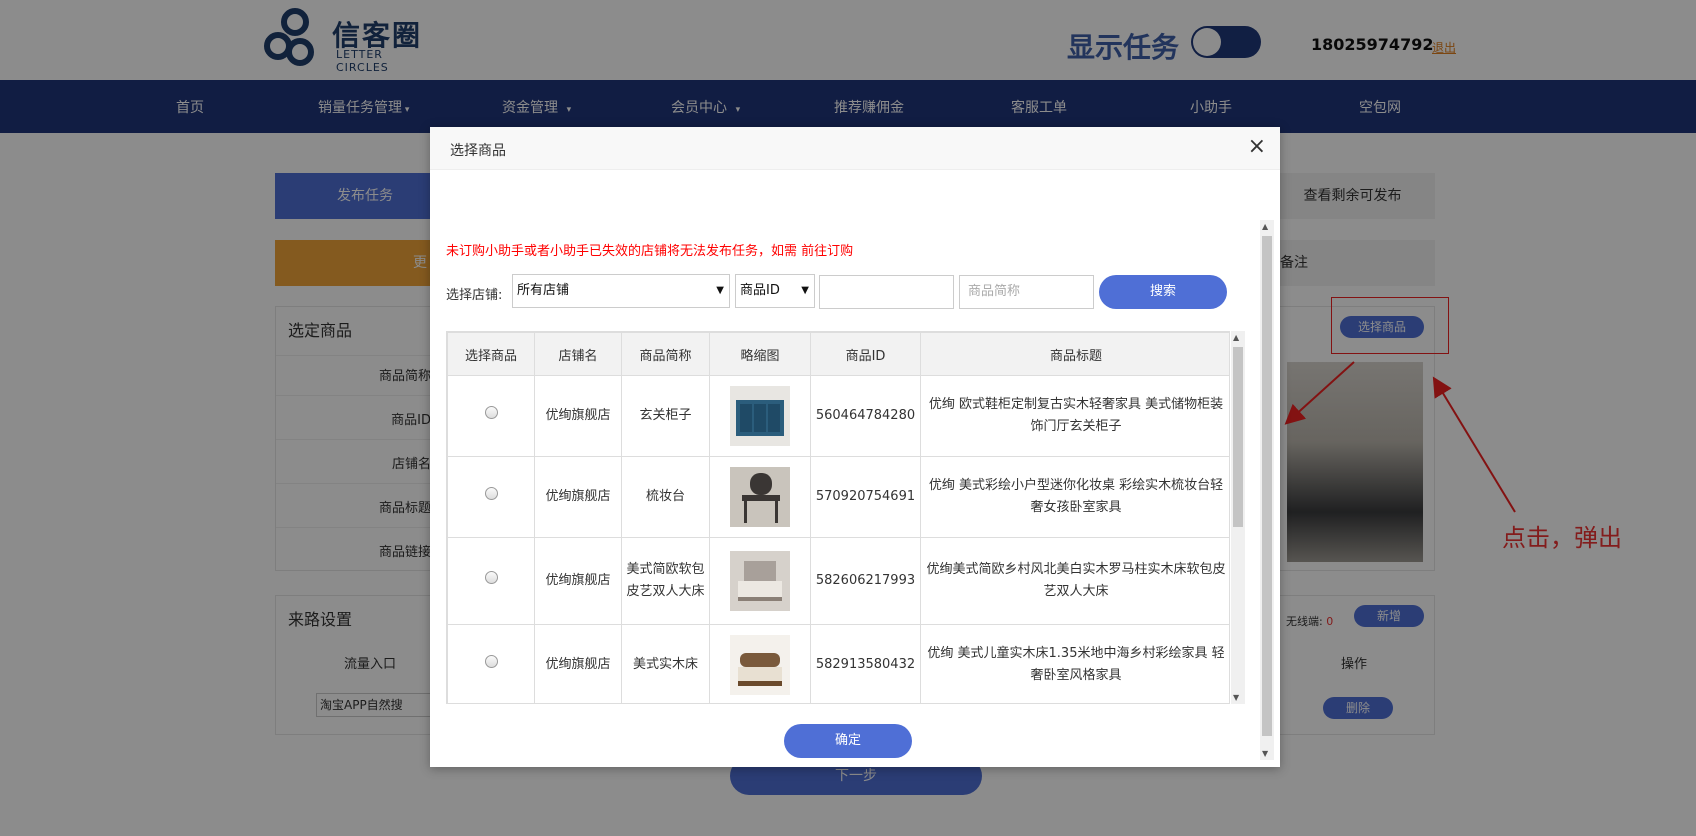  Describe the element at coordinates (491, 354) in the screenshot. I see `col-header-select: 选择商品` at that location.